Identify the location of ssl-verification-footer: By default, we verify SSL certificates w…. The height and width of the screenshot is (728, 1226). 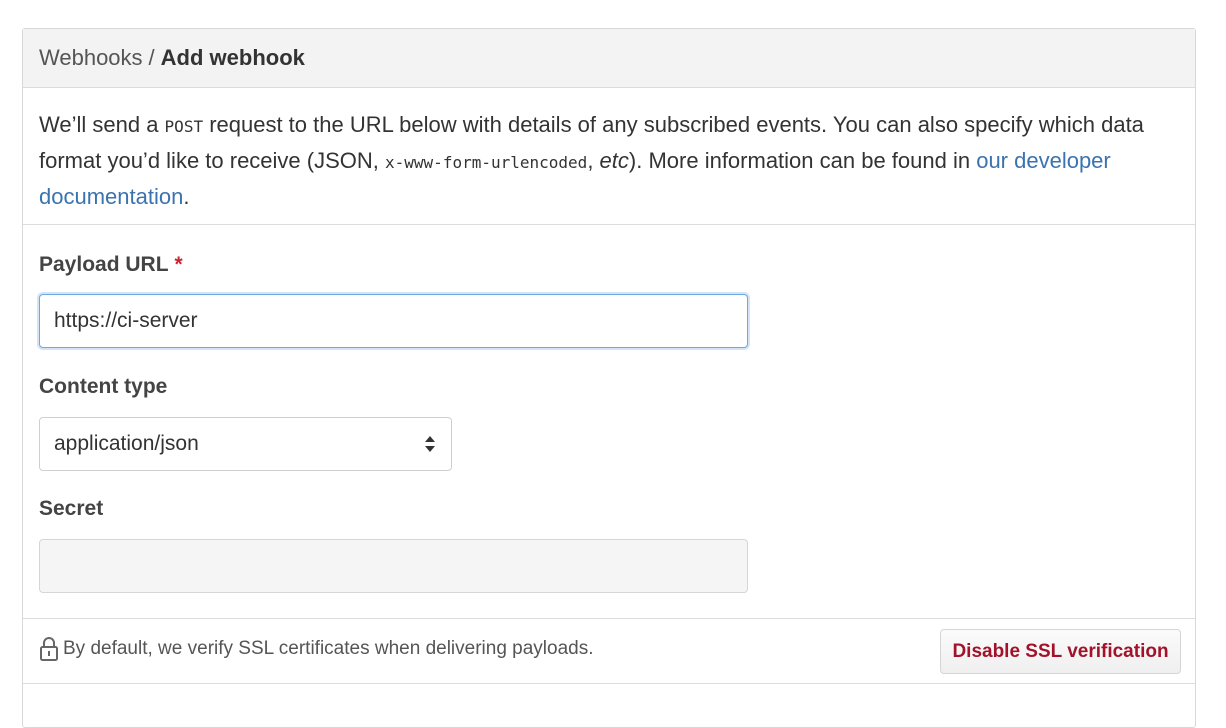
(609, 651).